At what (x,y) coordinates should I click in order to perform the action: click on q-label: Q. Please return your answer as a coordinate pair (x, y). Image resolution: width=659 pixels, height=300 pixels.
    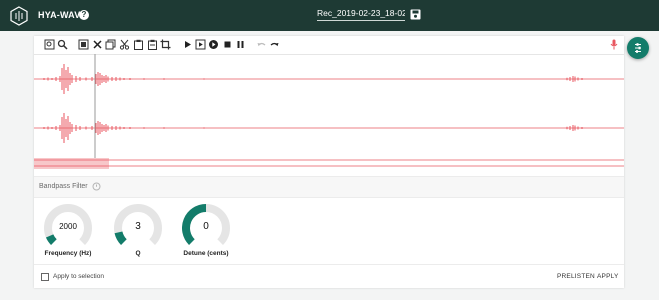
    Looking at the image, I should click on (138, 253).